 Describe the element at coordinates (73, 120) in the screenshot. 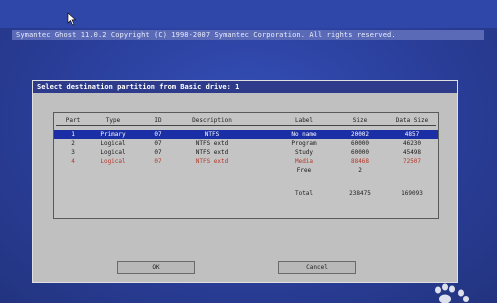

I see `column-header-part: Part` at that location.